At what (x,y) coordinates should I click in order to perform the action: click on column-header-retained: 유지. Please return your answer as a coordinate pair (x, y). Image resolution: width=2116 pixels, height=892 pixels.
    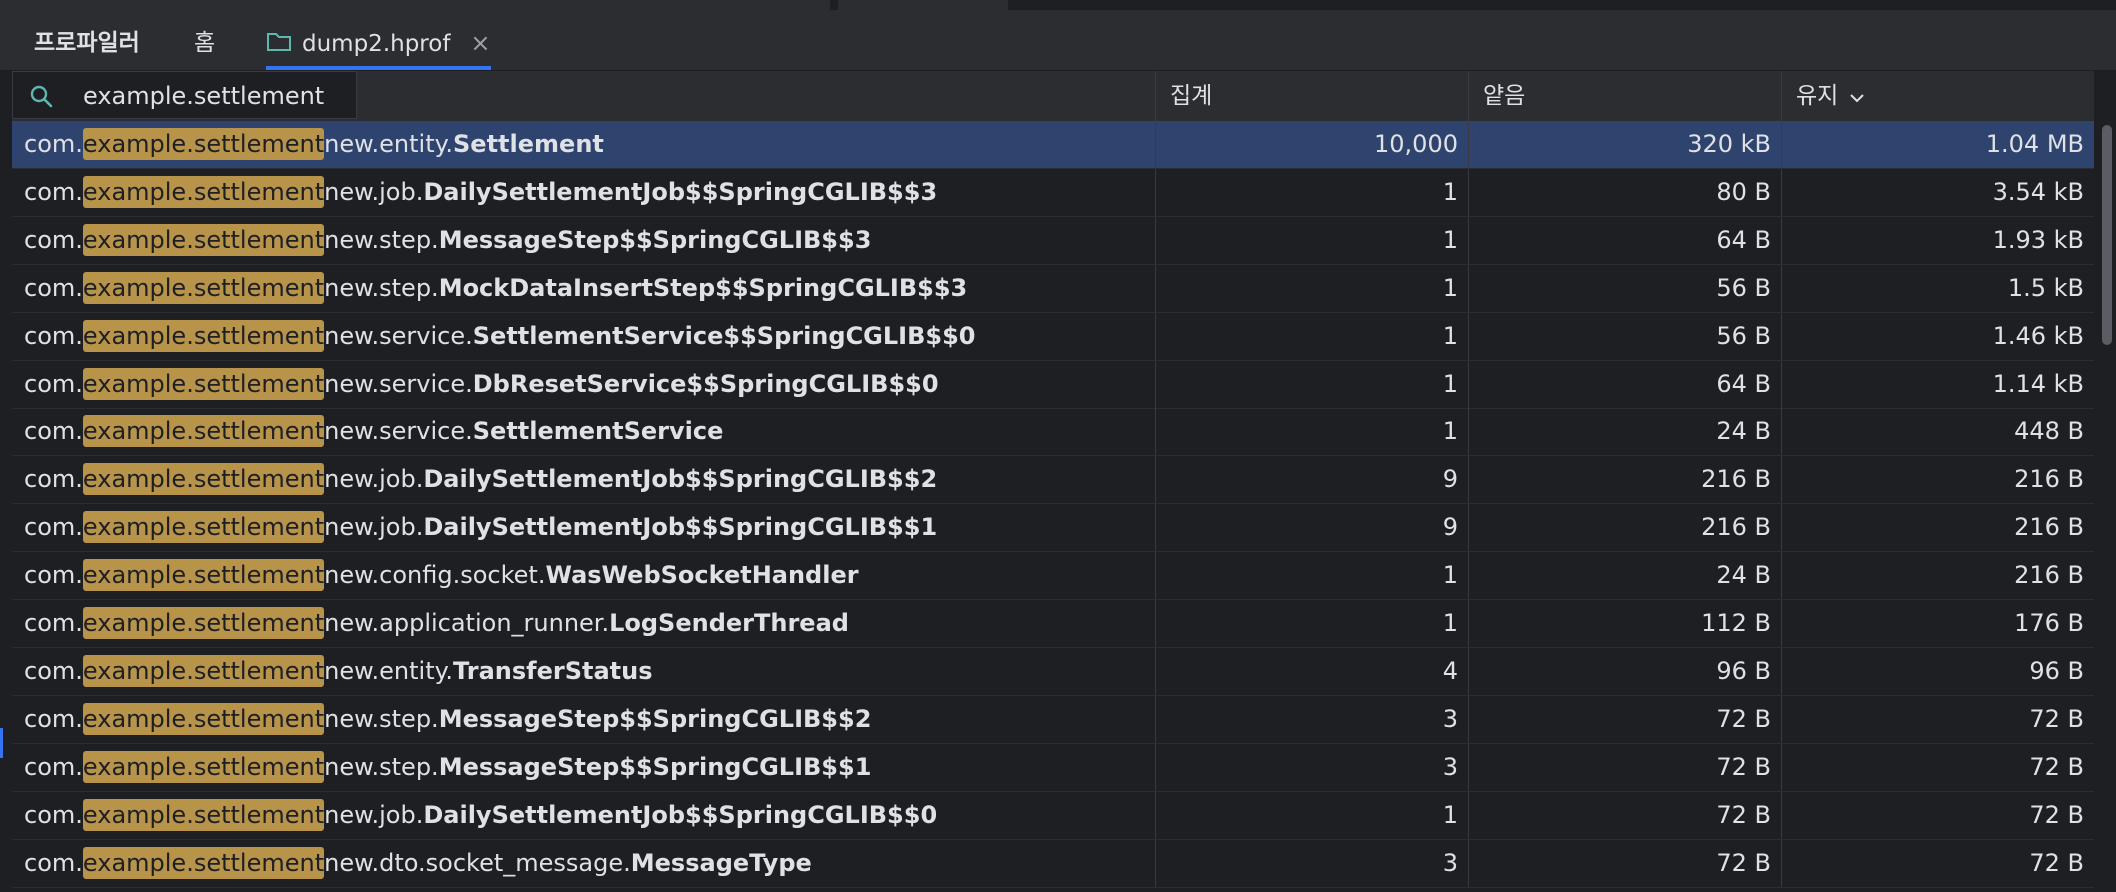
    Looking at the image, I should click on (1937, 96).